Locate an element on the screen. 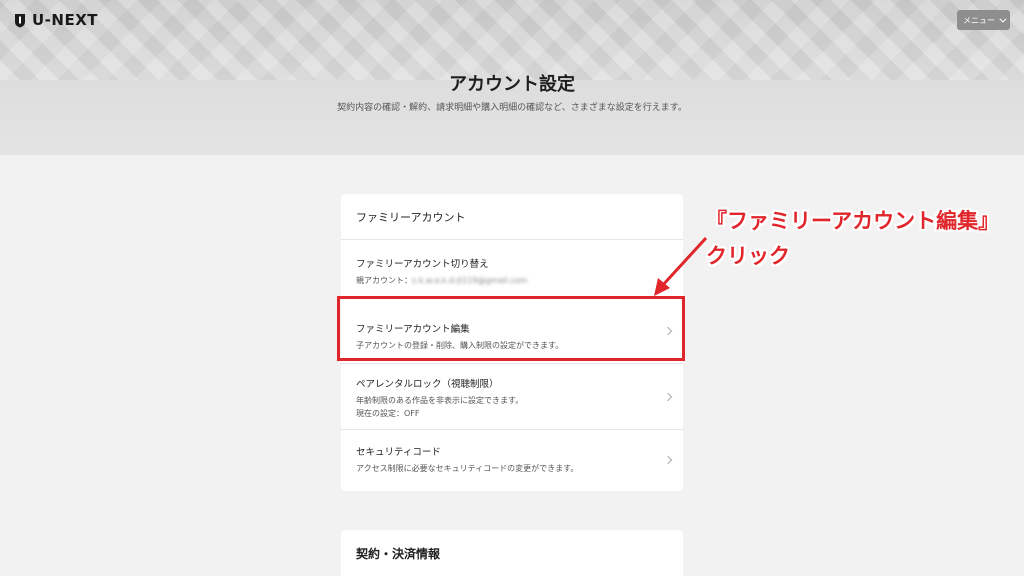 The image size is (1024, 576). menu-label: メニュー is located at coordinates (979, 20).